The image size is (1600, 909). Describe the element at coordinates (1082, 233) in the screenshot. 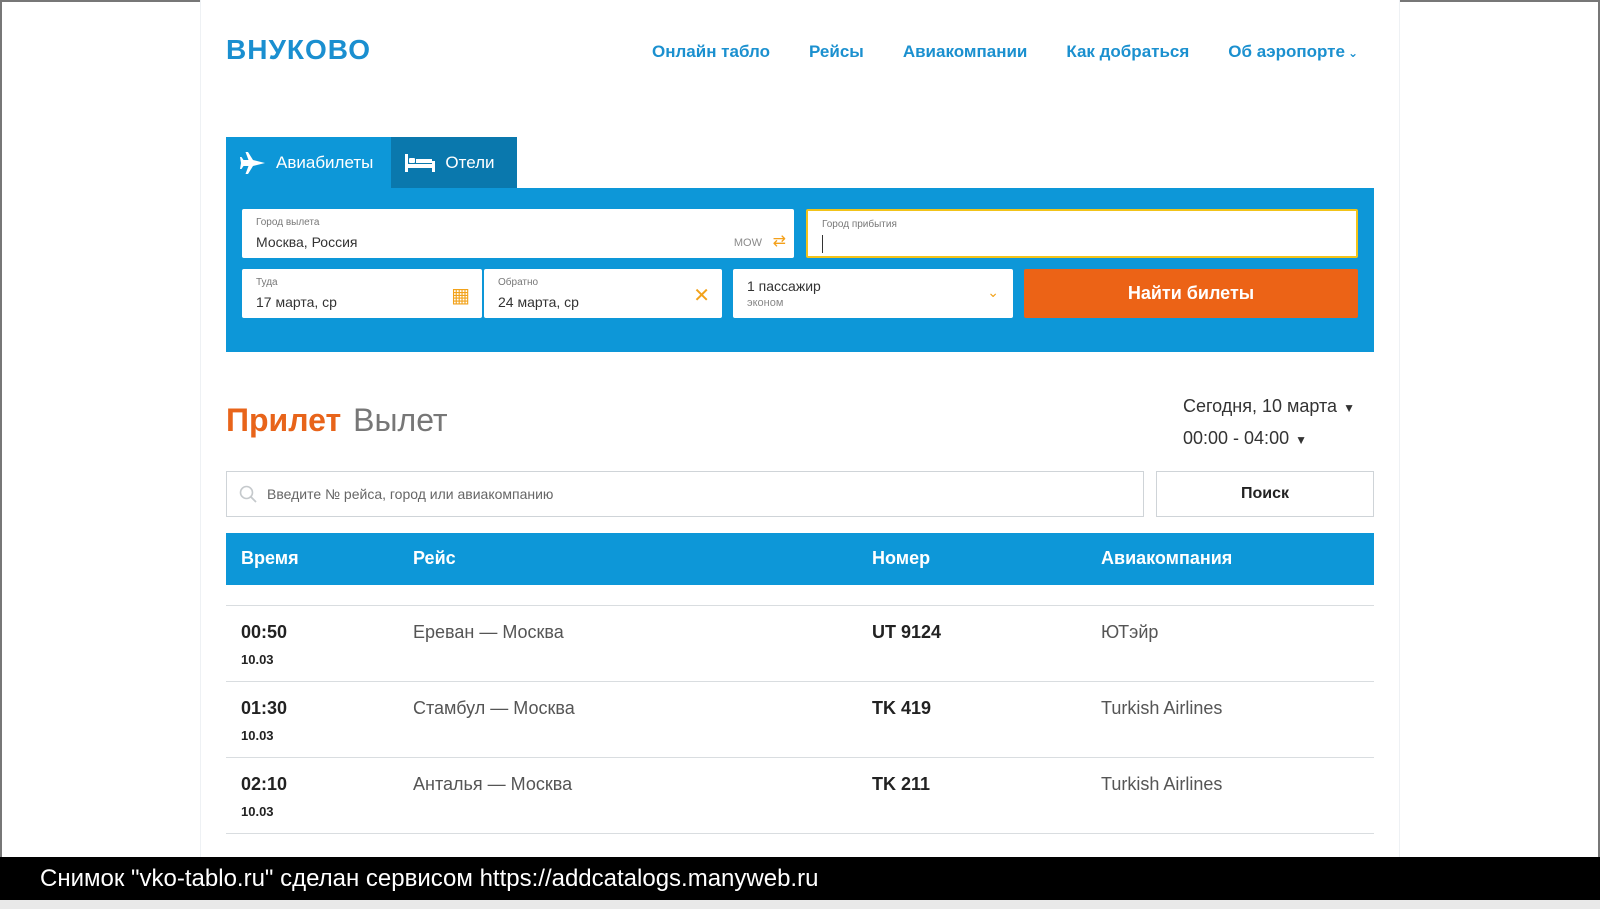

I see `arrival-city-field: Город прибытия` at that location.